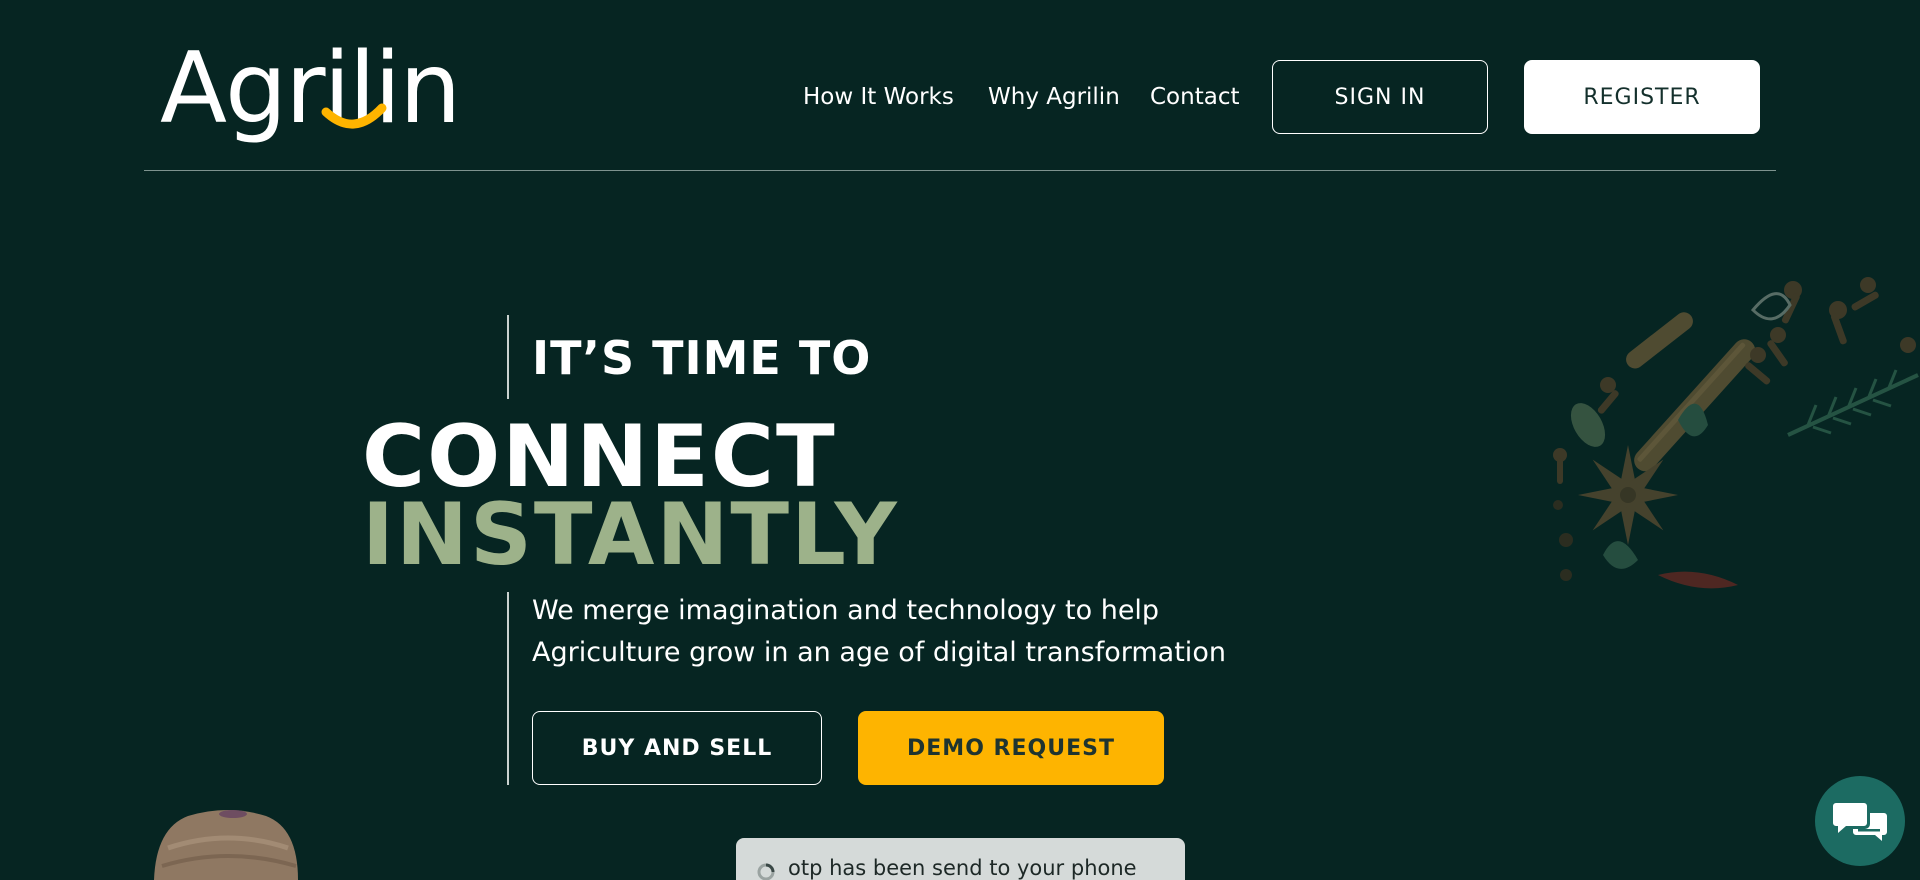  I want to click on kicker-accent-line, so click(508, 357).